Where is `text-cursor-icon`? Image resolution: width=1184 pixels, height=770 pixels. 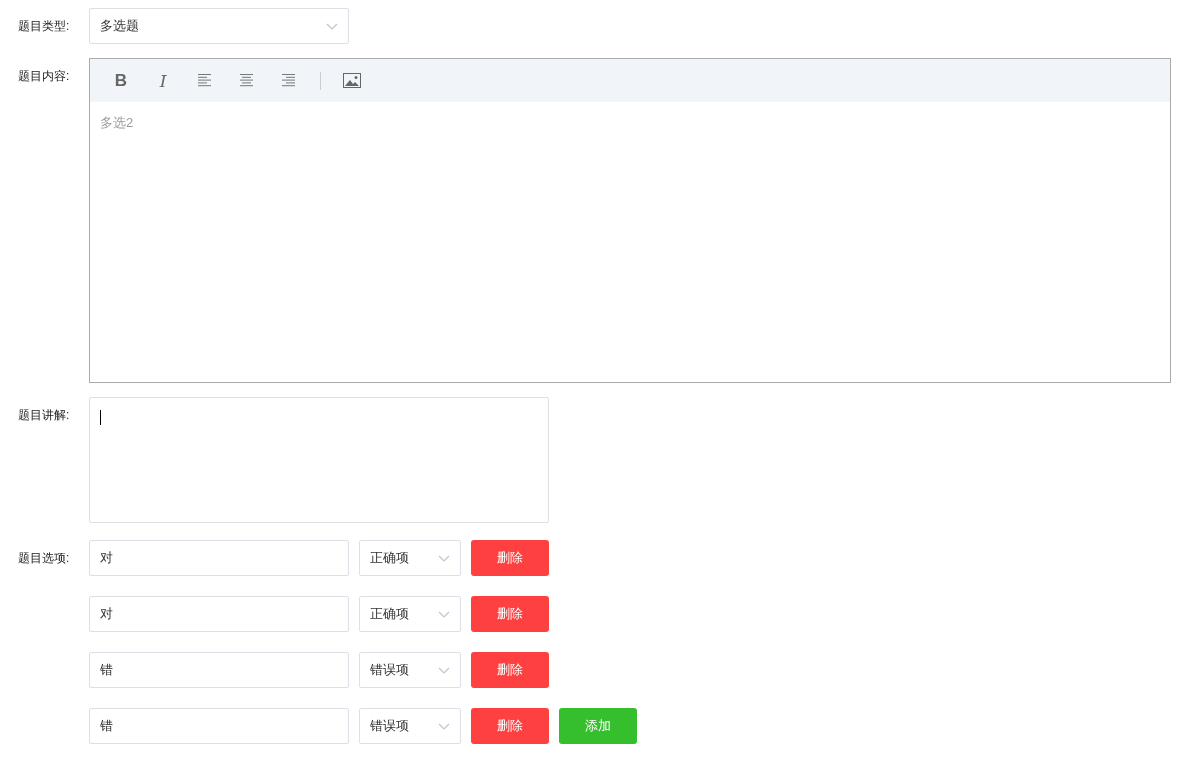 text-cursor-icon is located at coordinates (100, 417).